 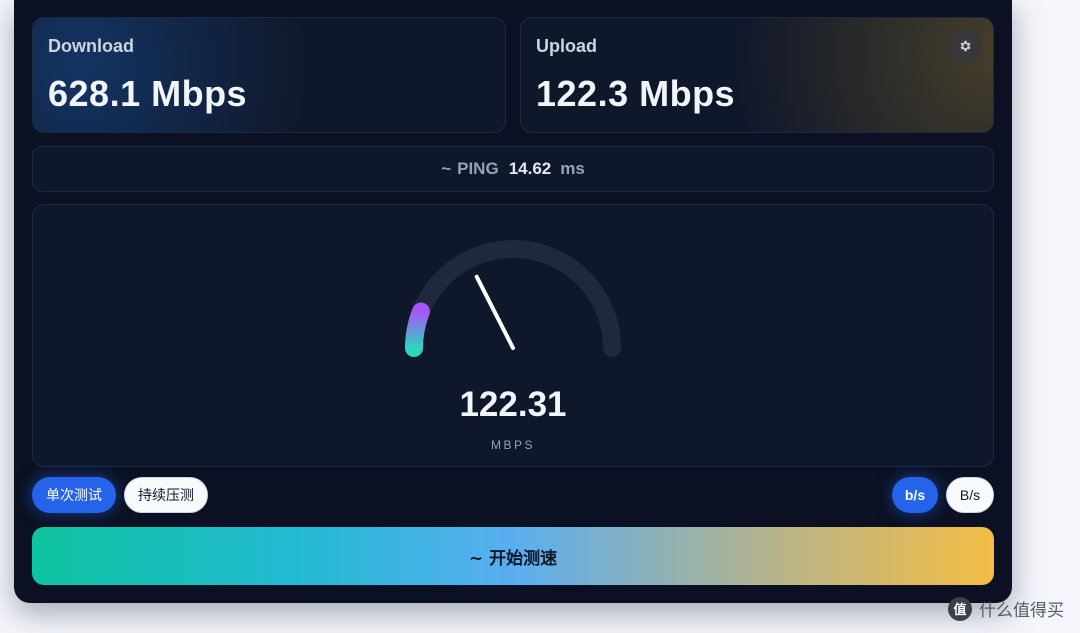 What do you see at coordinates (446, 168) in the screenshot?
I see `ping-prefix: ~` at bounding box center [446, 168].